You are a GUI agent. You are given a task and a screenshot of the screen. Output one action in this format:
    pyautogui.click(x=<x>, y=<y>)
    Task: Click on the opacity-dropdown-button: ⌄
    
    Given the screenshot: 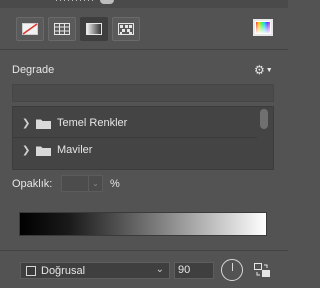 What is the action you would take?
    pyautogui.click(x=95, y=183)
    